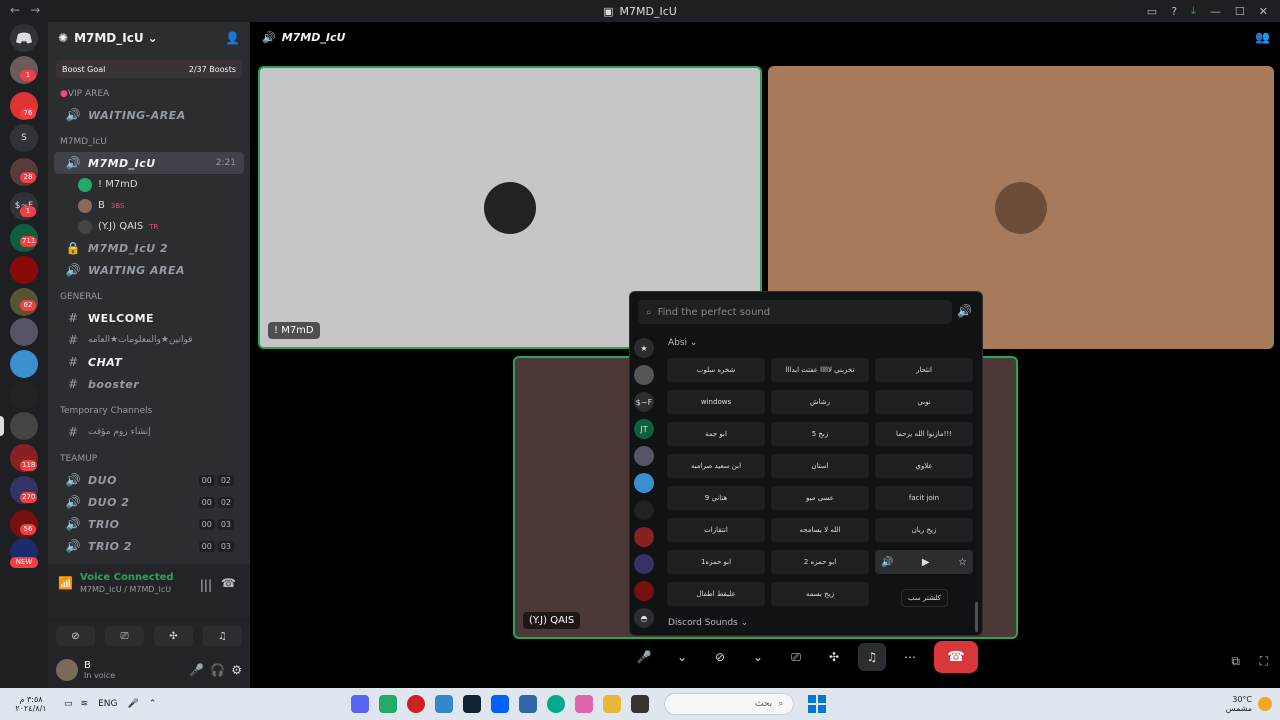 The height and width of the screenshot is (720, 1280). What do you see at coordinates (644, 348) in the screenshot?
I see `favorites-star-icon: ★` at bounding box center [644, 348].